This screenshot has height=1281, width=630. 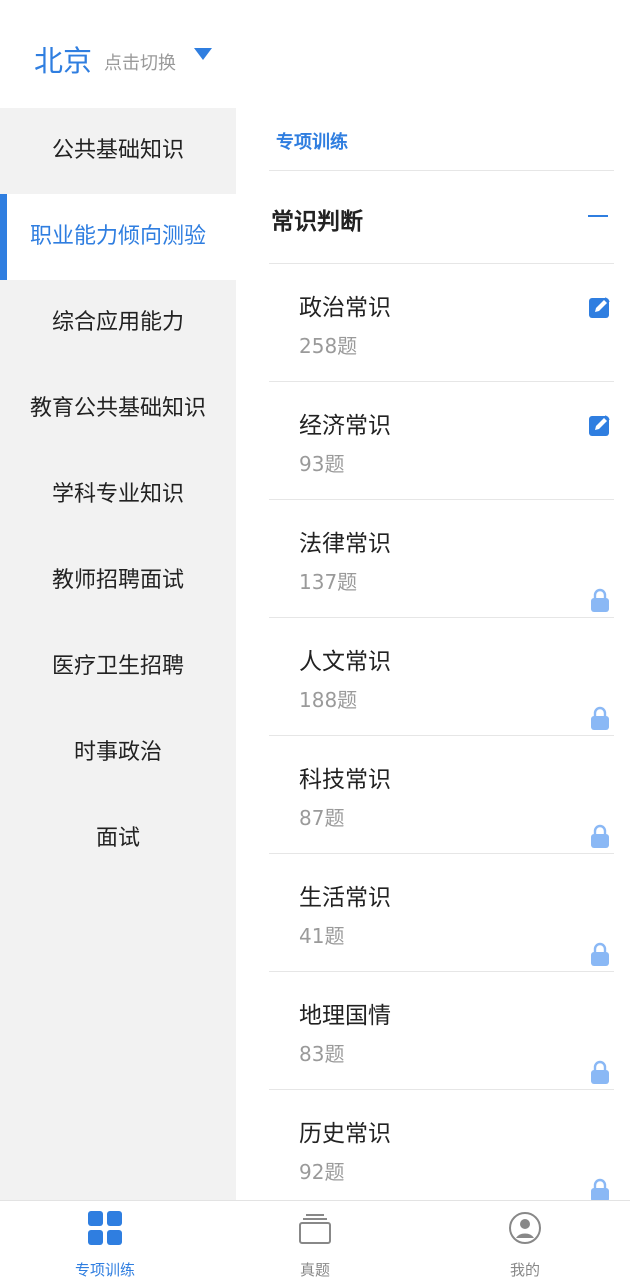 I want to click on bottom-nav: 专项训练 真题 我的, so click(x=315, y=1240).